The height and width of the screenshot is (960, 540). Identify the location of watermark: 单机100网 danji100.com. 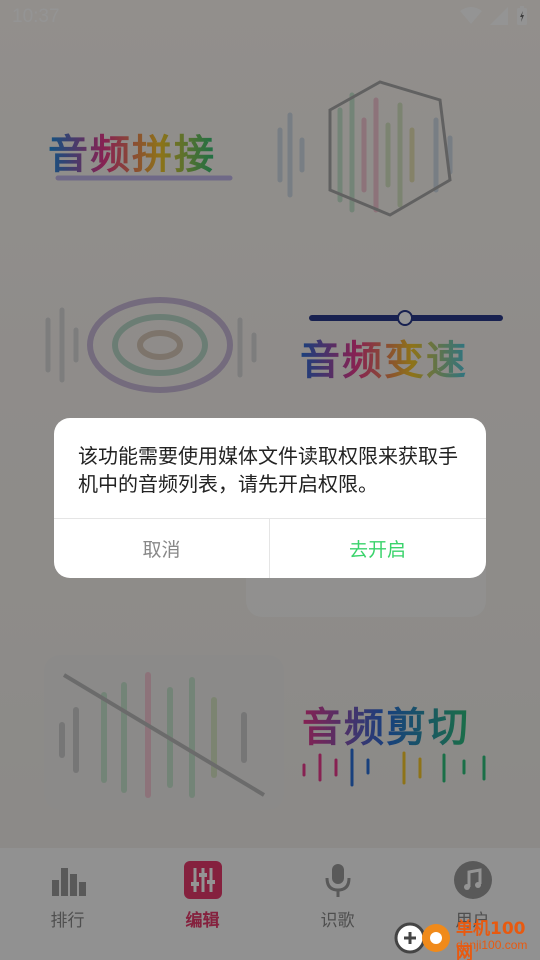
(466, 937).